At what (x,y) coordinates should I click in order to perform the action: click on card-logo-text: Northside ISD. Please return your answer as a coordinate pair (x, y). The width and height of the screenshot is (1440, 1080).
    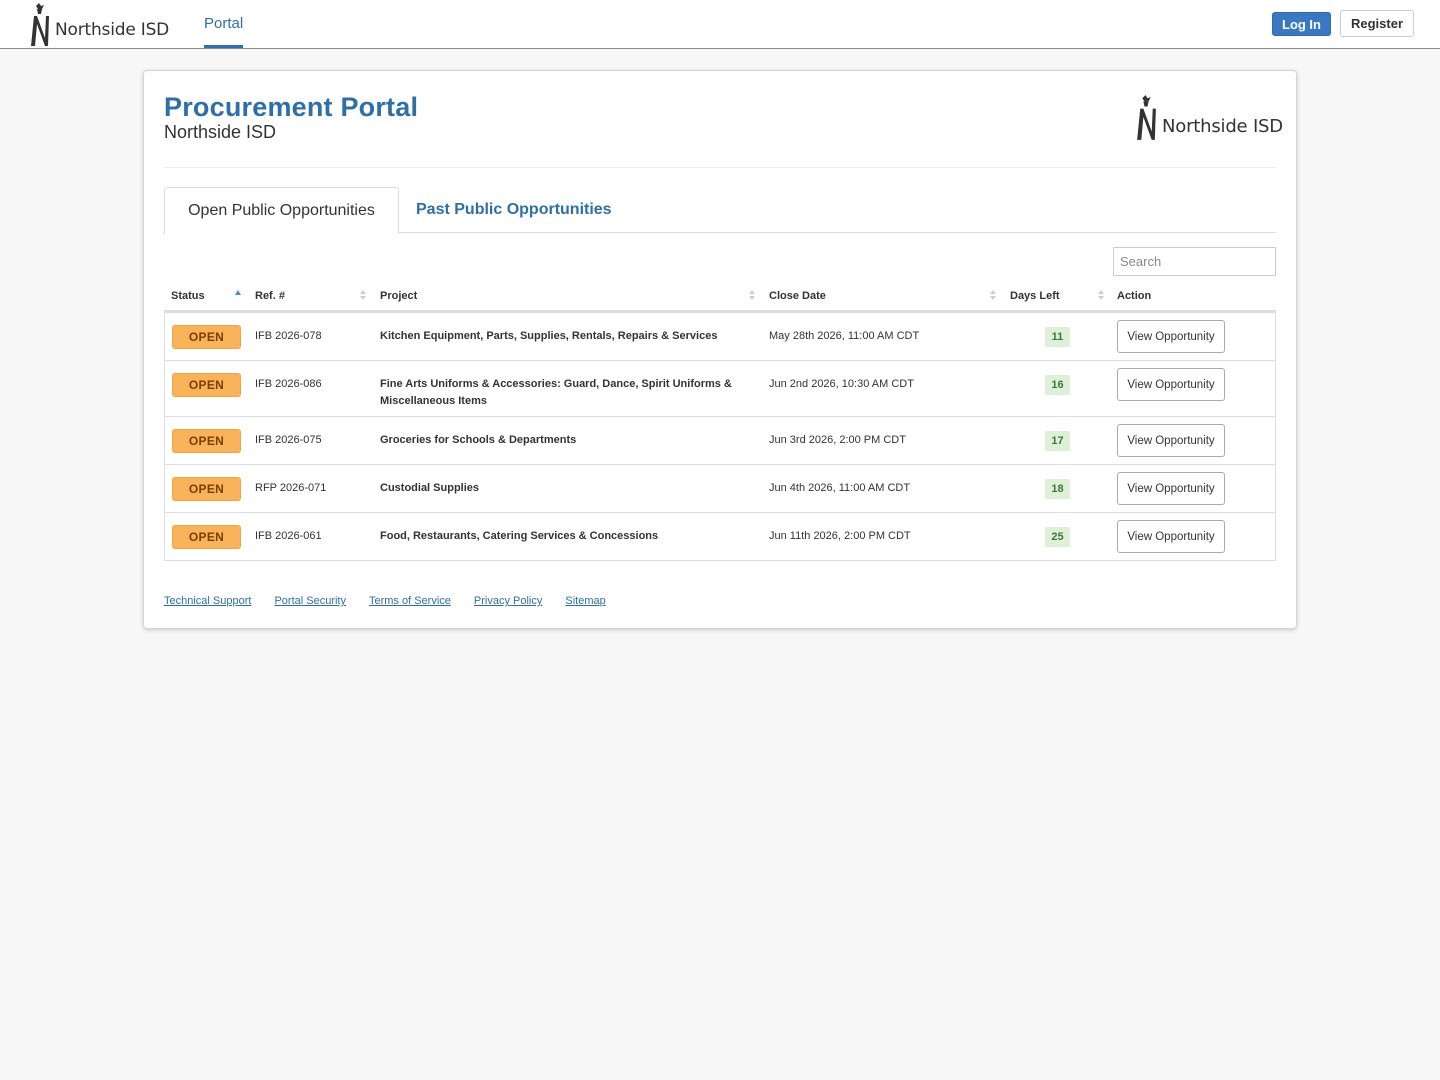
    Looking at the image, I should click on (1222, 126).